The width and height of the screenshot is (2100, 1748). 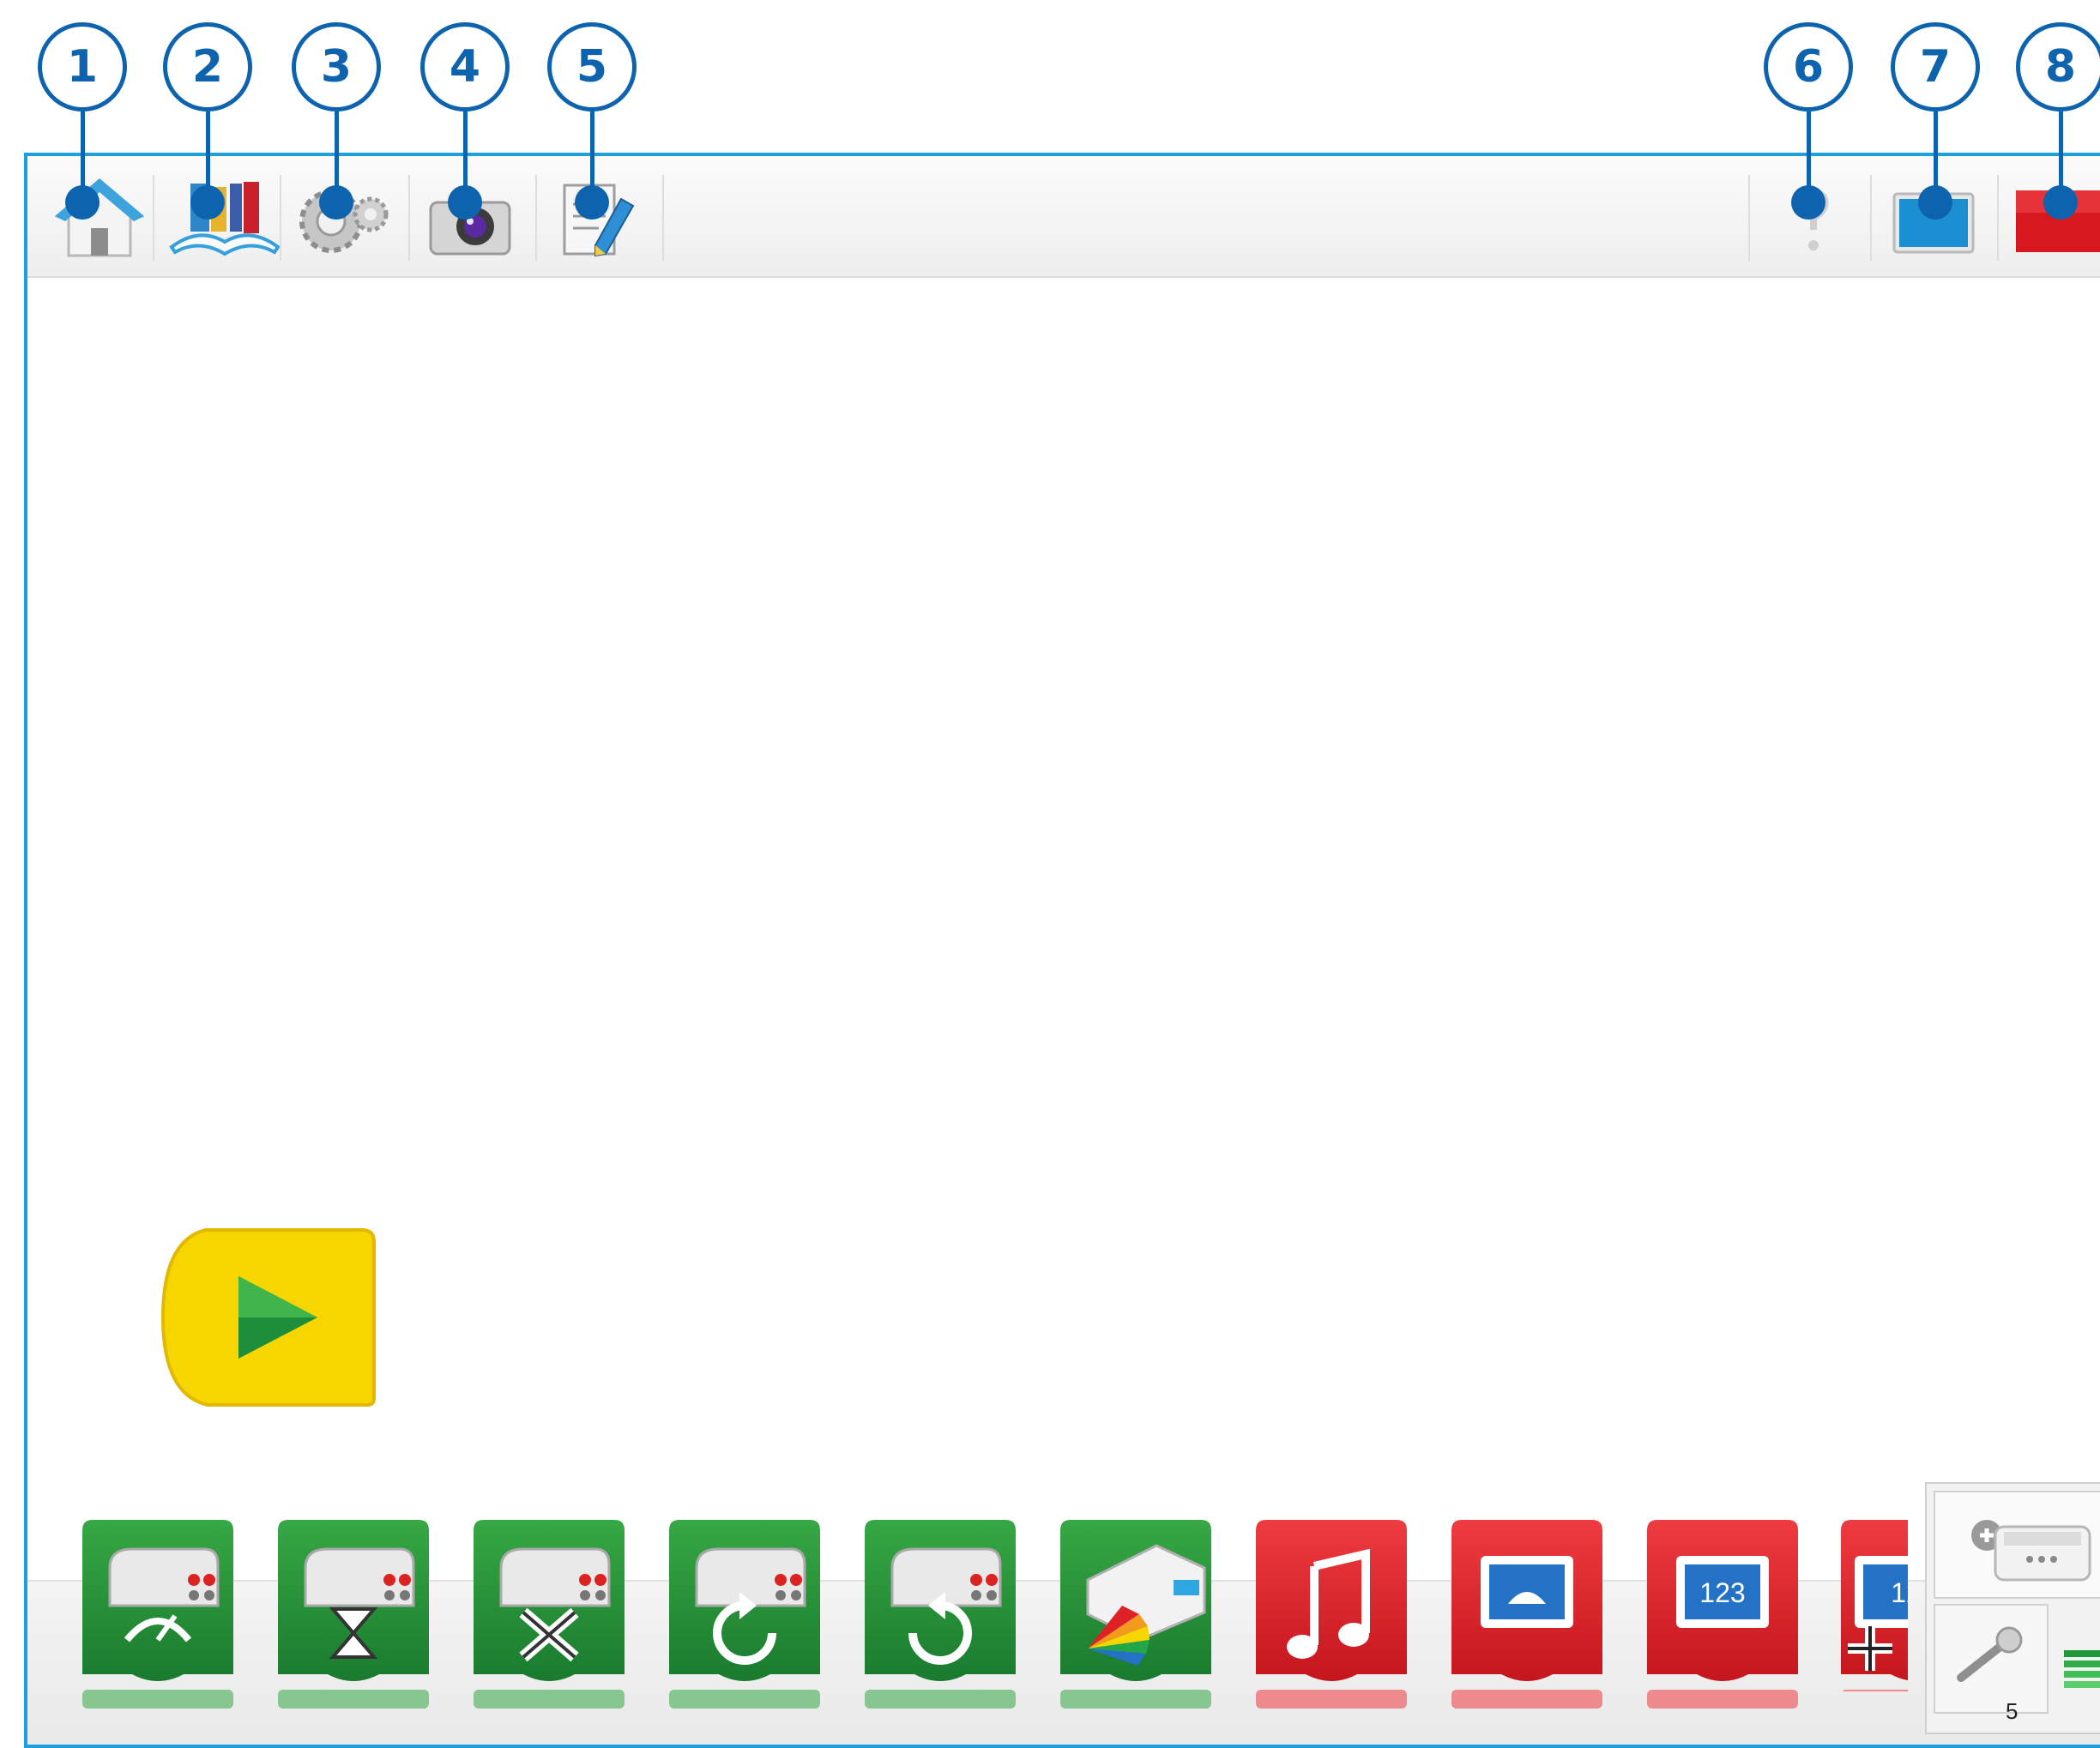 I want to click on microphone-sensor-button, so click(x=1991, y=1659).